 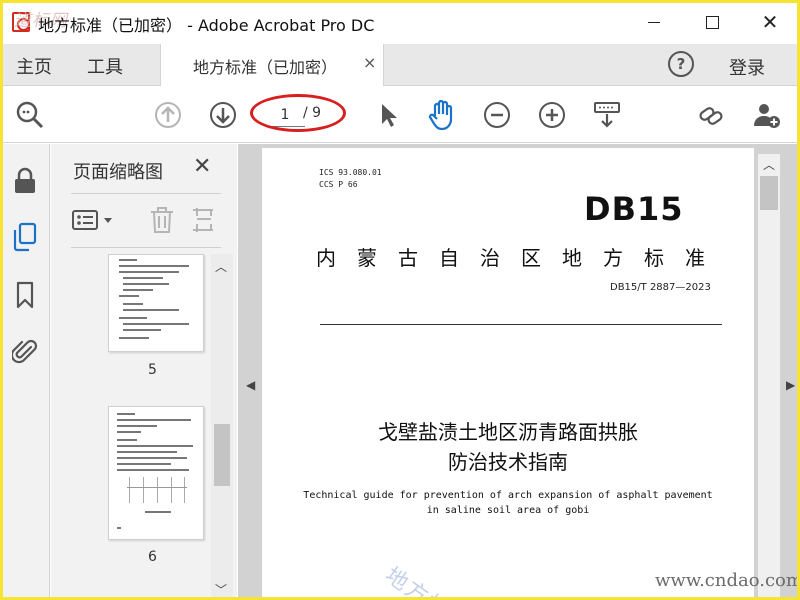 I want to click on close-panel-icon: ✕, so click(x=202, y=166).